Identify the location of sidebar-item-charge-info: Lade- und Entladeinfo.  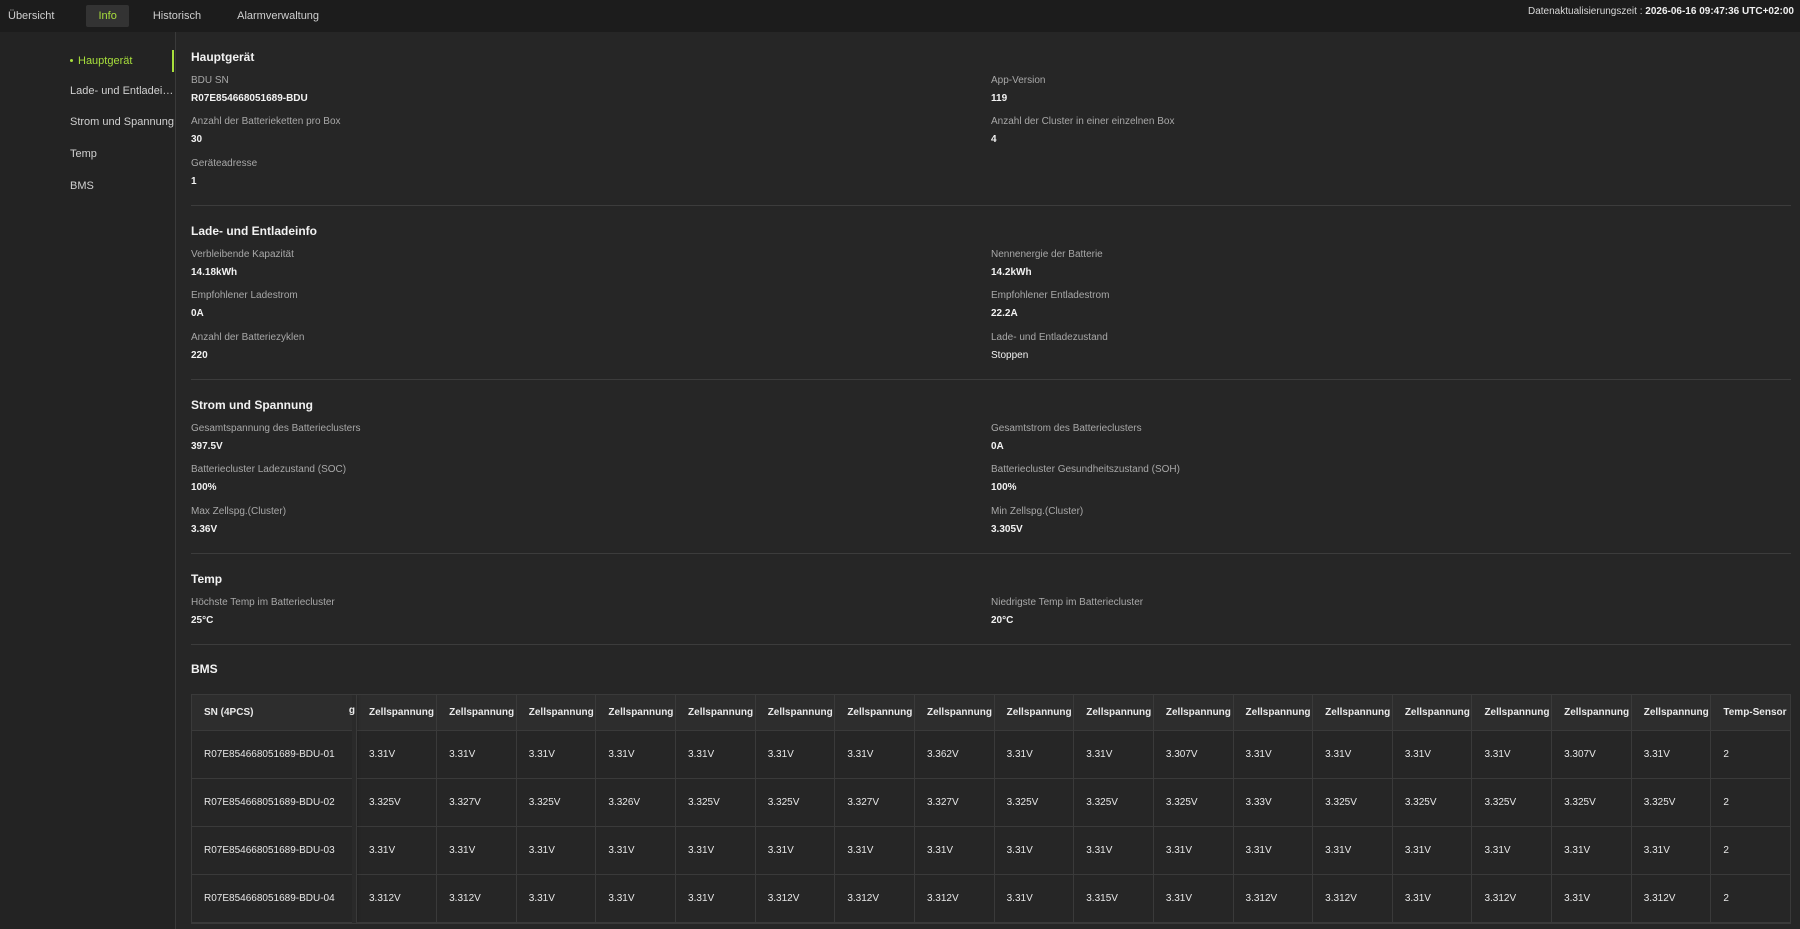
(122, 91).